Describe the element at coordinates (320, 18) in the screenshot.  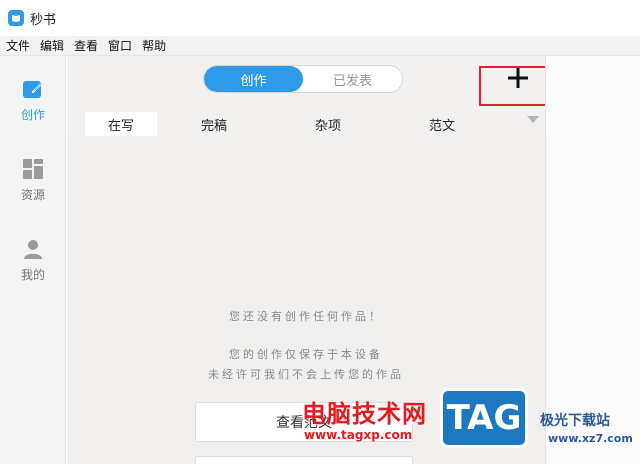
I see `title-bar: 秒书` at that location.